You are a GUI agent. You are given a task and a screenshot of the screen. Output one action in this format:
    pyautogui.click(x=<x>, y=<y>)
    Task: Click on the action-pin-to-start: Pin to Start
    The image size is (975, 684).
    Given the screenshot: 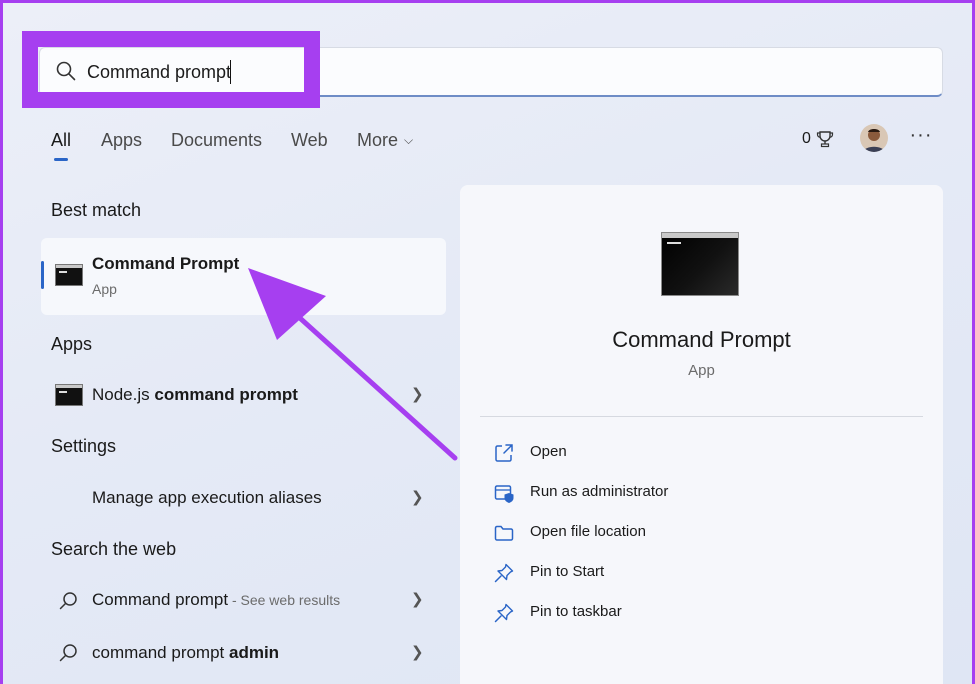 What is the action you would take?
    pyautogui.click(x=548, y=573)
    